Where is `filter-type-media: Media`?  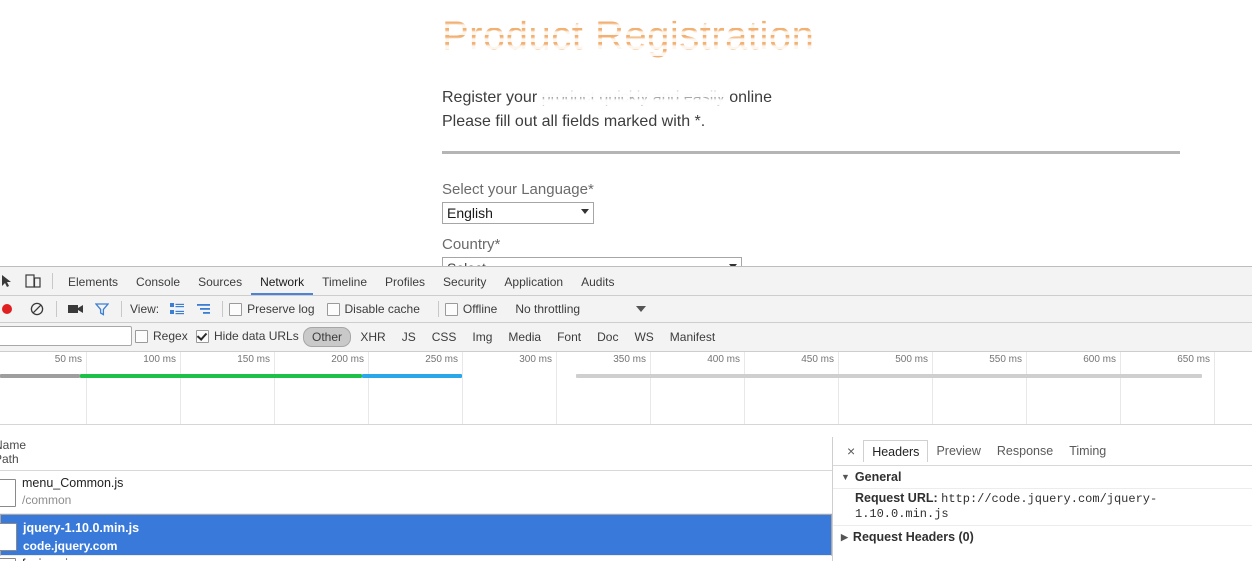 filter-type-media: Media is located at coordinates (524, 337).